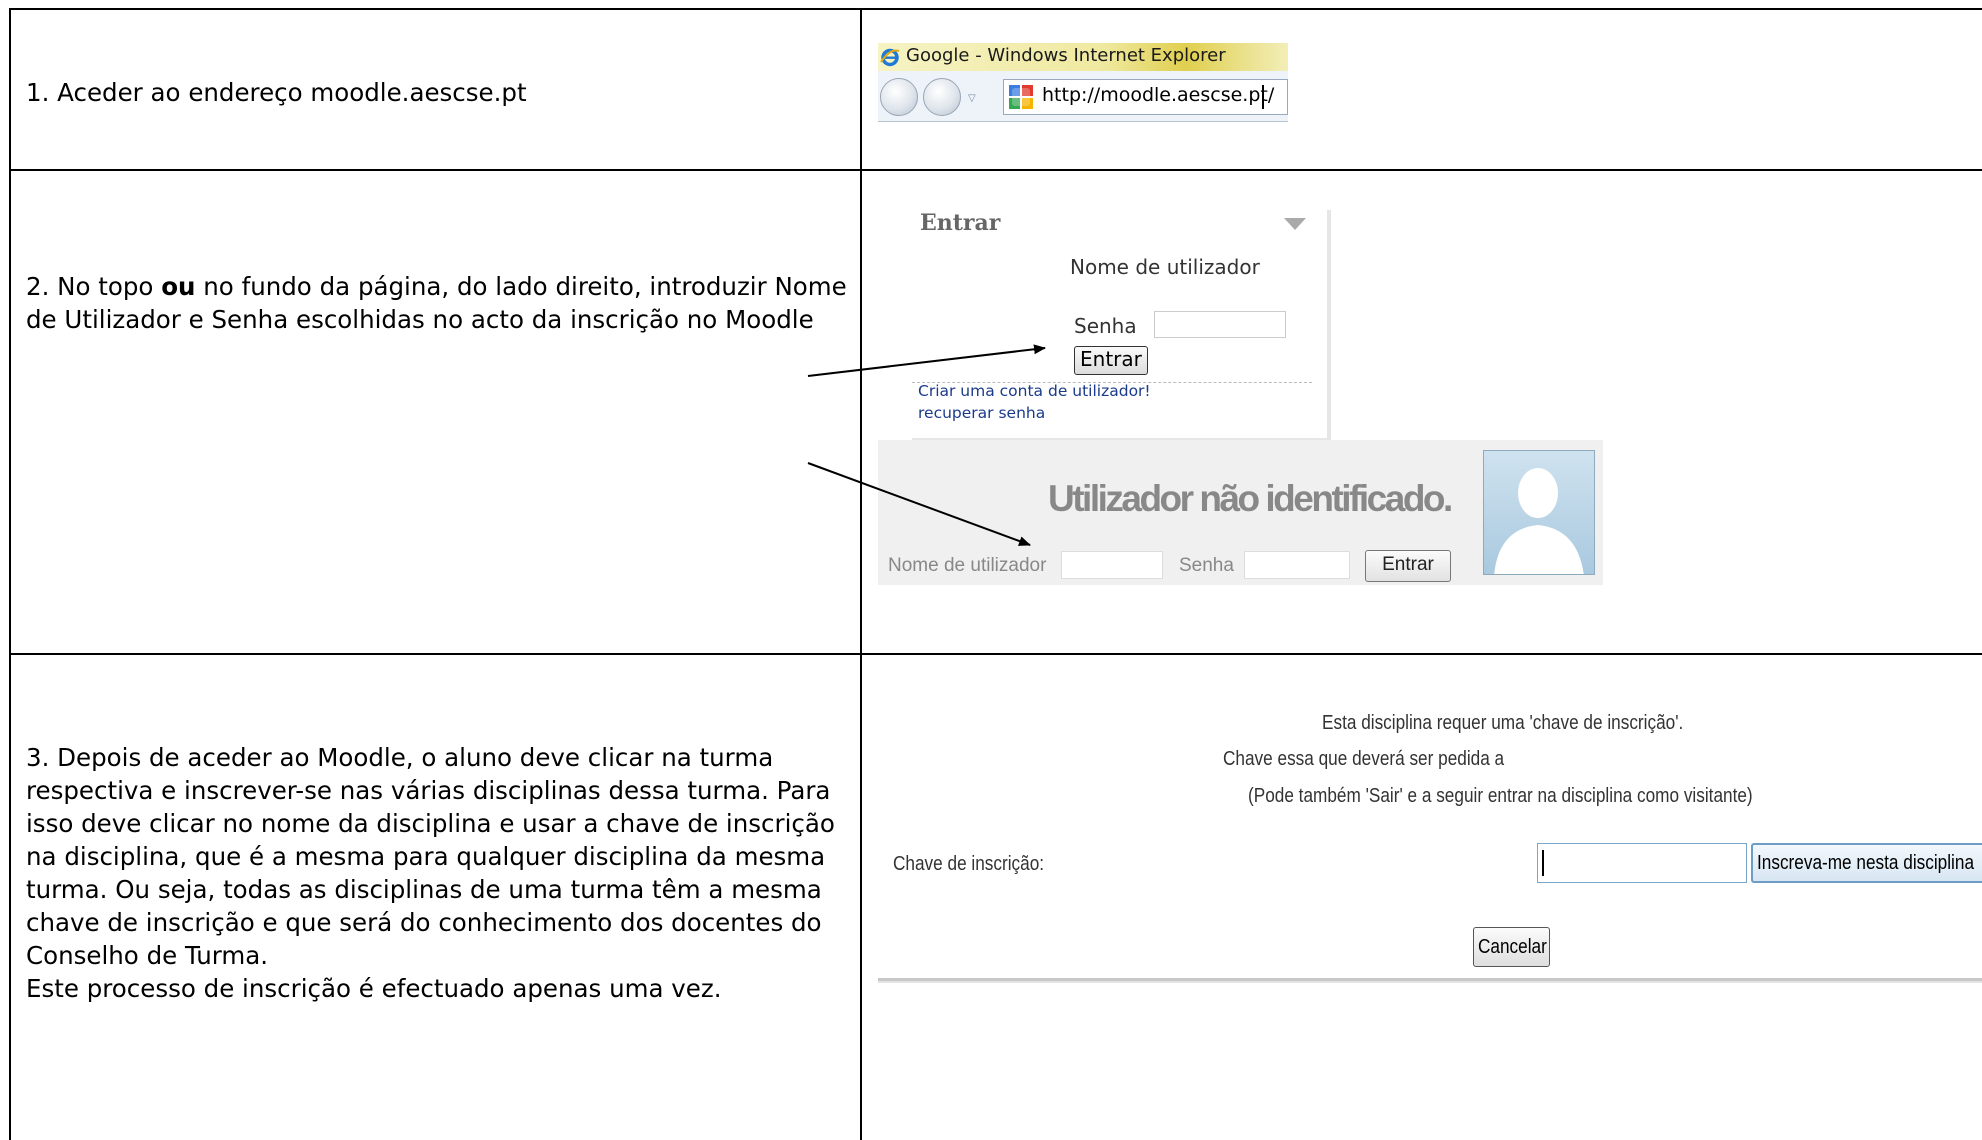 This screenshot has width=1982, height=1140. Describe the element at coordinates (1430, 980) in the screenshot. I see `enrol-divider` at that location.